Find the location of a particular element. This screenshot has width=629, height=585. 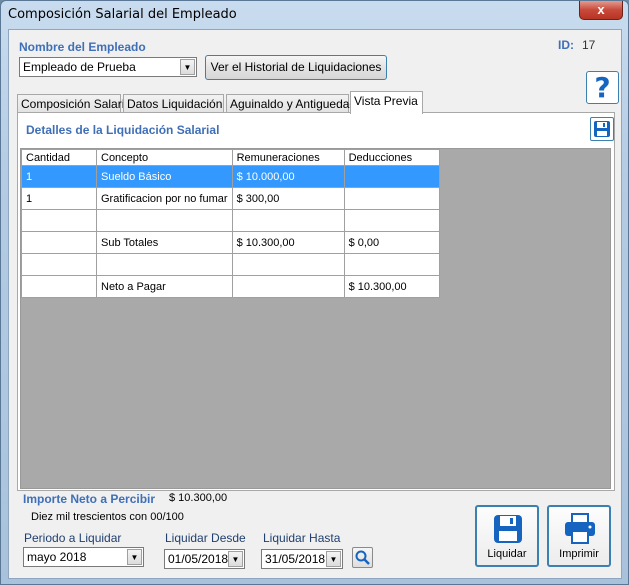

tab-label: Vista Previa is located at coordinates (386, 101).